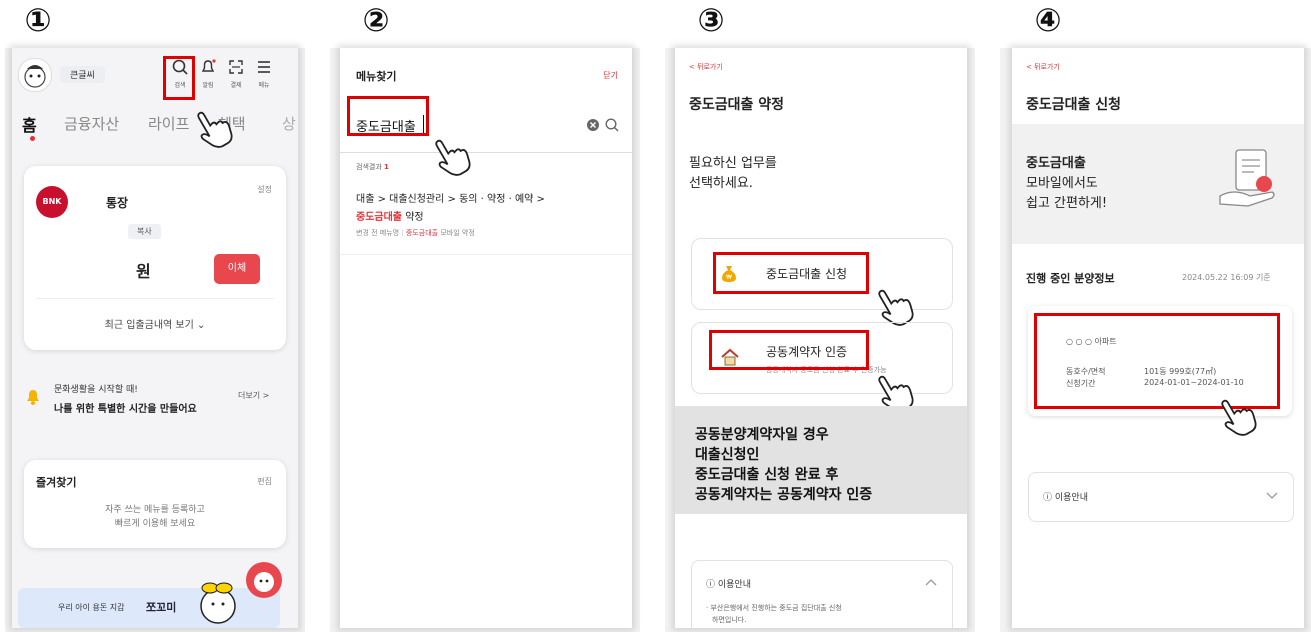 This screenshot has width=1311, height=632. What do you see at coordinates (774, 608) in the screenshot?
I see `info-text-line1: · 부산은행에서 진행하는 중도금 집단대출 신청` at bounding box center [774, 608].